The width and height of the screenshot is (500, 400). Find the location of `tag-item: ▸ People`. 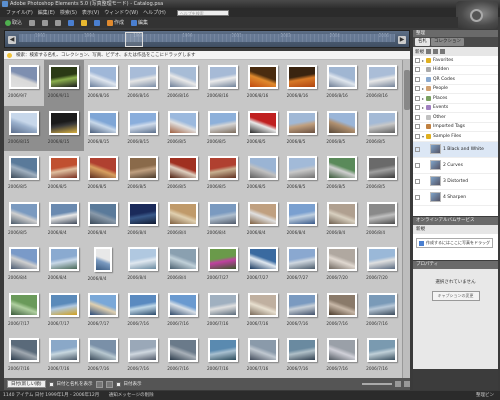

tag-item: ▸ People is located at coordinates (455, 89).